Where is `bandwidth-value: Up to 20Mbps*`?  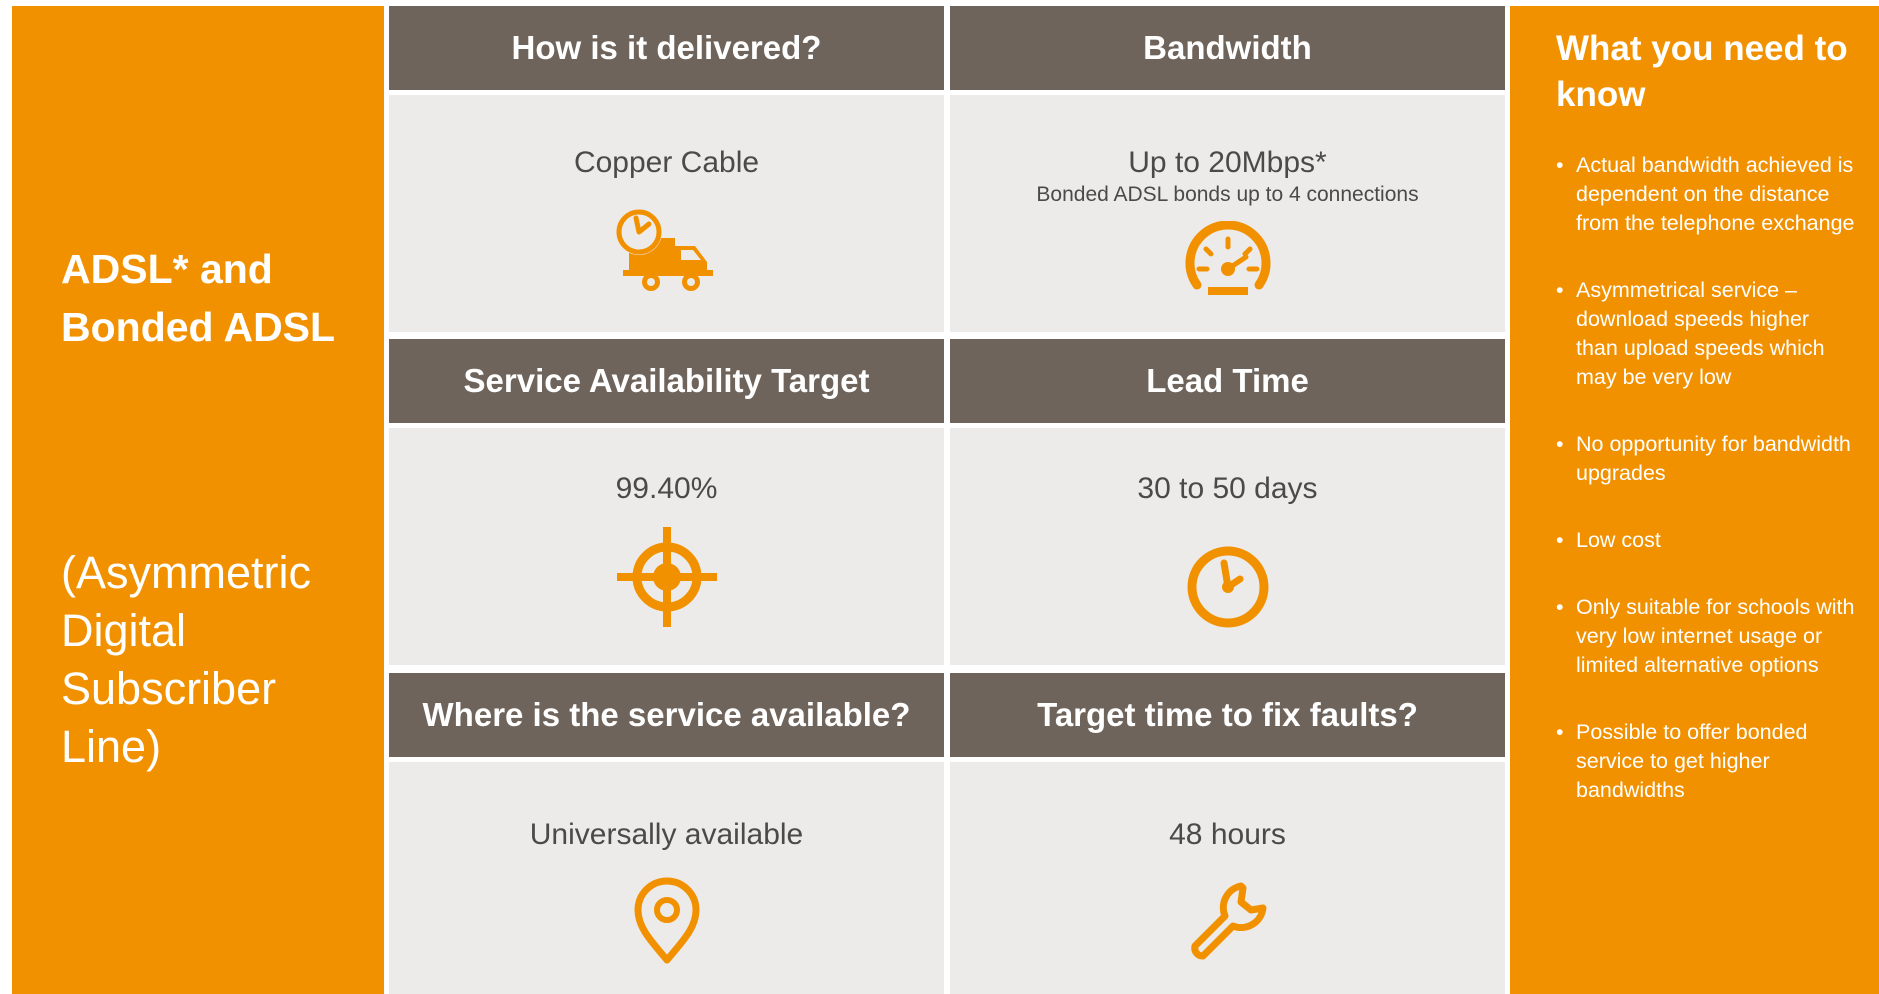
bandwidth-value: Up to 20Mbps* is located at coordinates (1227, 162).